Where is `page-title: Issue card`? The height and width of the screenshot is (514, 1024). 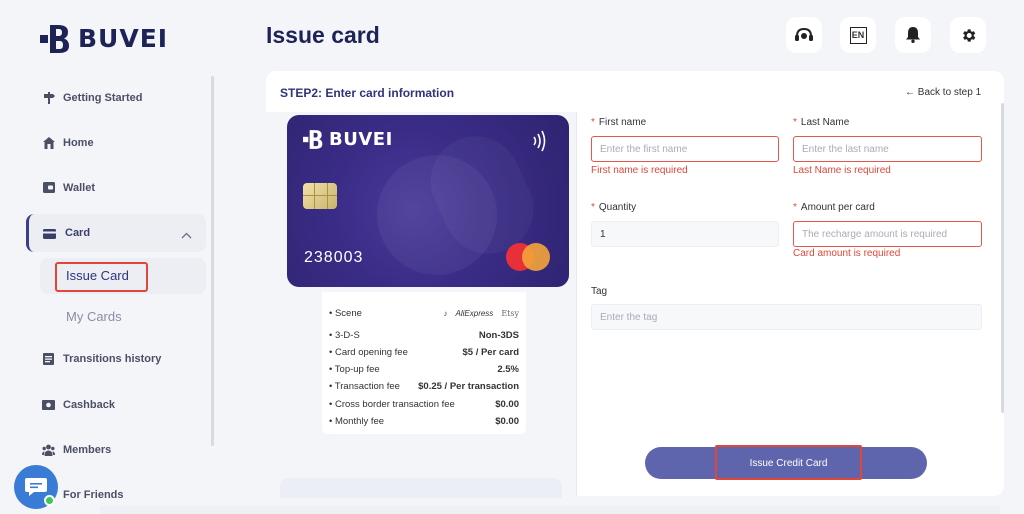
page-title: Issue card is located at coordinates (323, 35).